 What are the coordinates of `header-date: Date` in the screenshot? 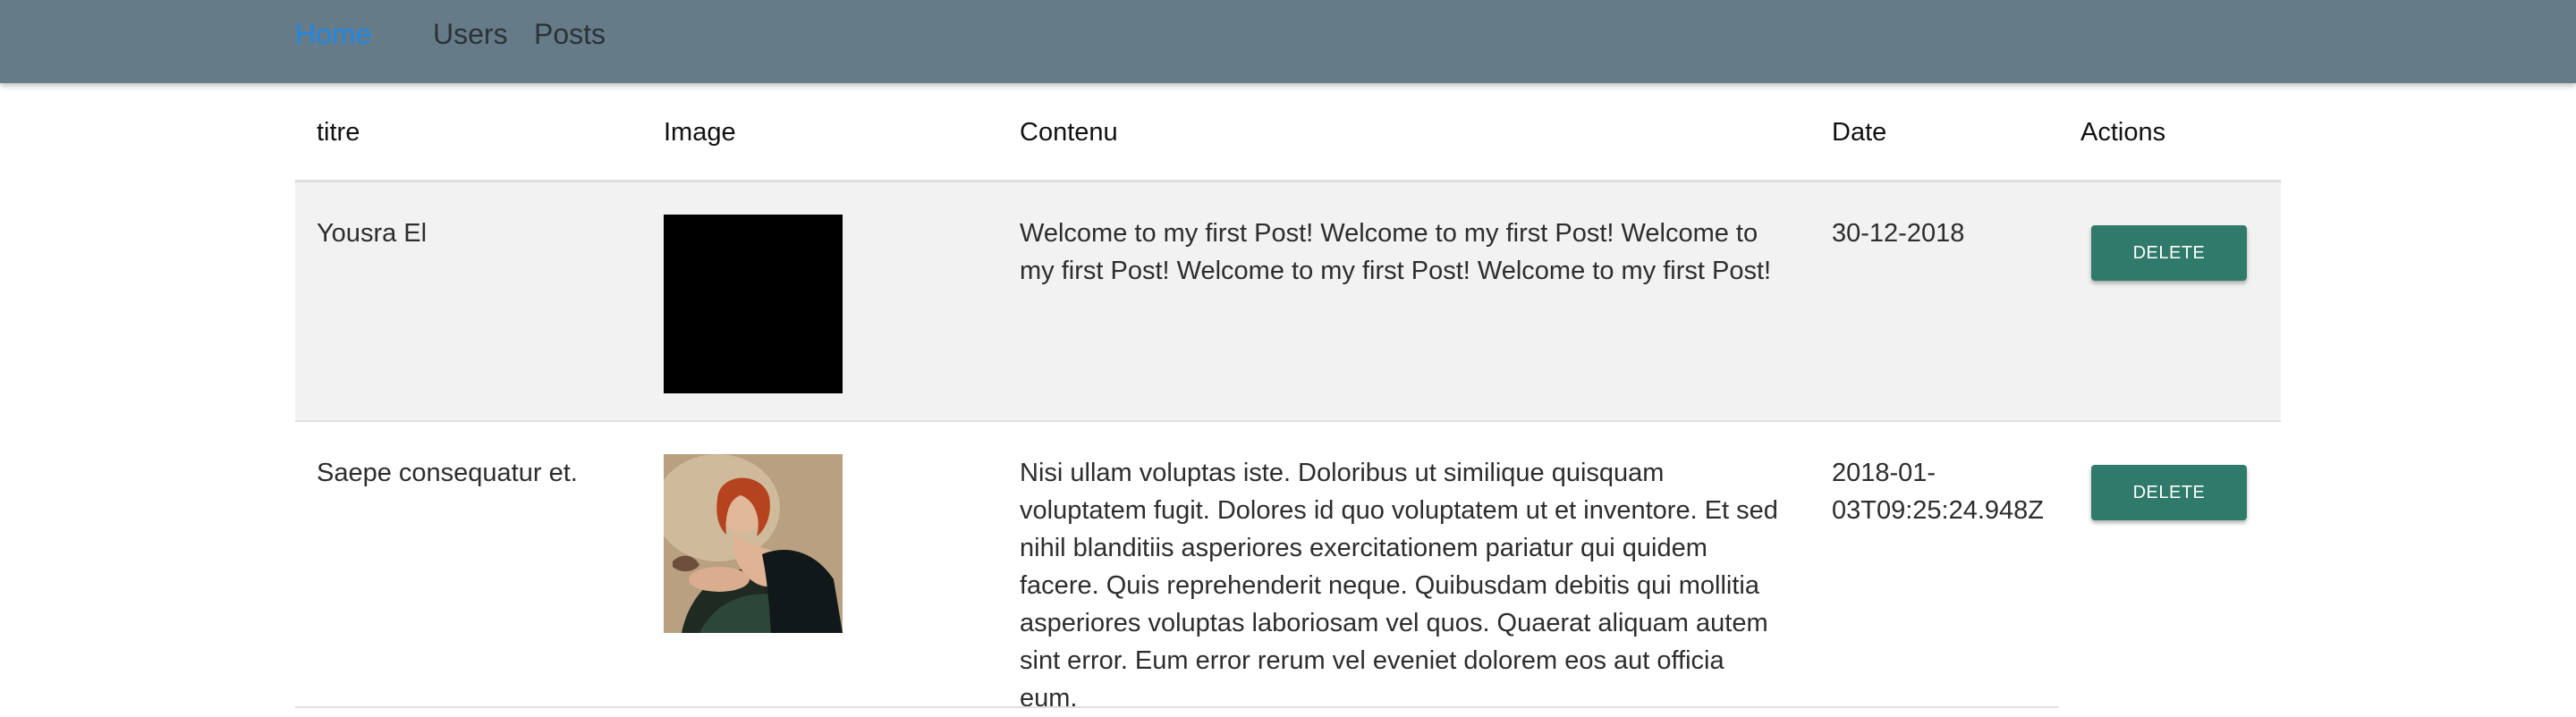 It's located at (1859, 132).